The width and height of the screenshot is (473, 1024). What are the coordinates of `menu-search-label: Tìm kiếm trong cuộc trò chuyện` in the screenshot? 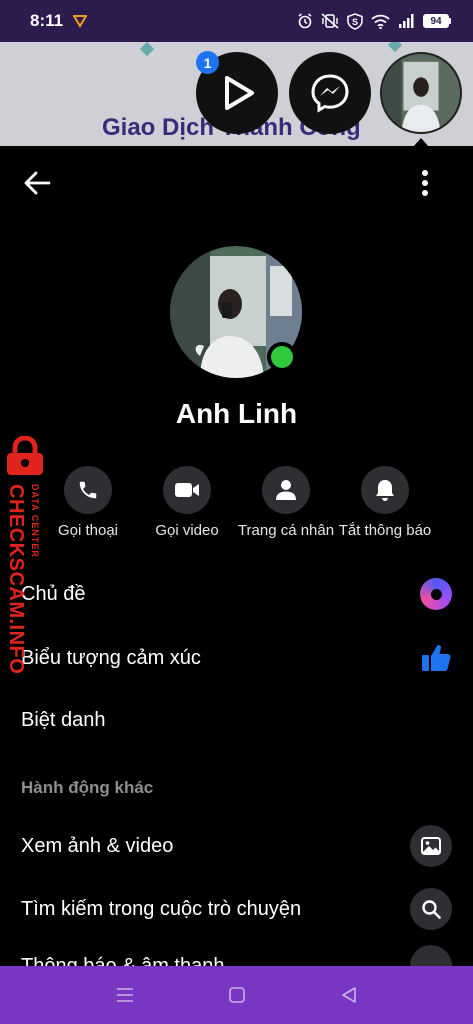 It's located at (161, 908).